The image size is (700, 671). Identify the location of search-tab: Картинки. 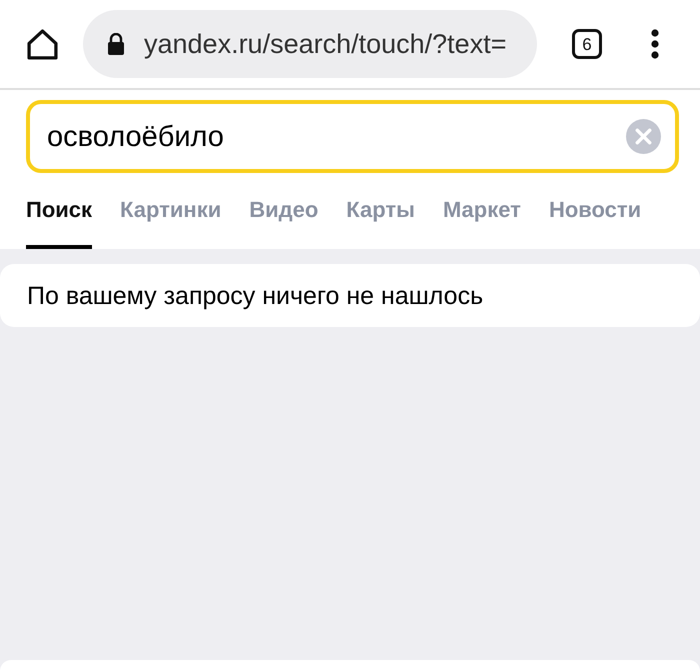
(171, 223).